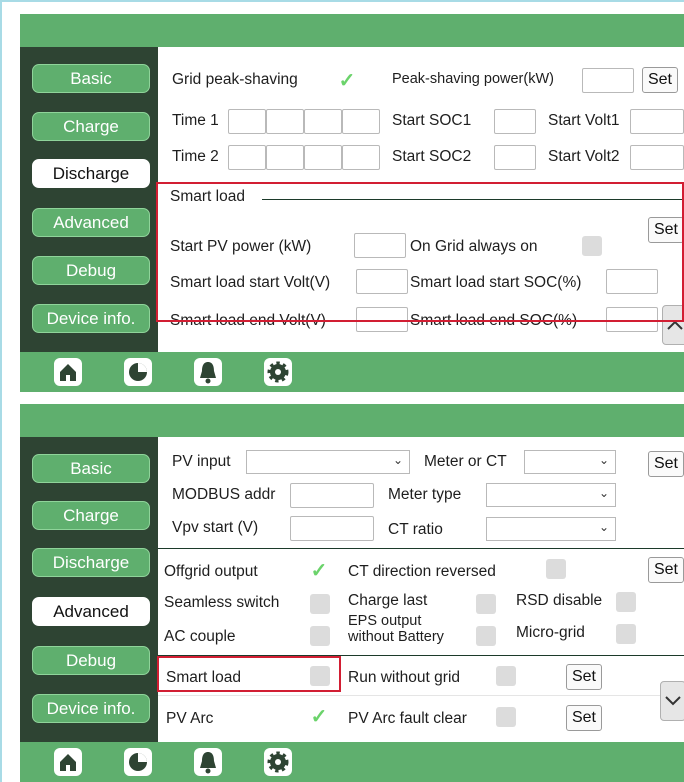 The image size is (684, 782). Describe the element at coordinates (422, 571) in the screenshot. I see `ct-direction-reversed-label: CT direction reversed` at that location.